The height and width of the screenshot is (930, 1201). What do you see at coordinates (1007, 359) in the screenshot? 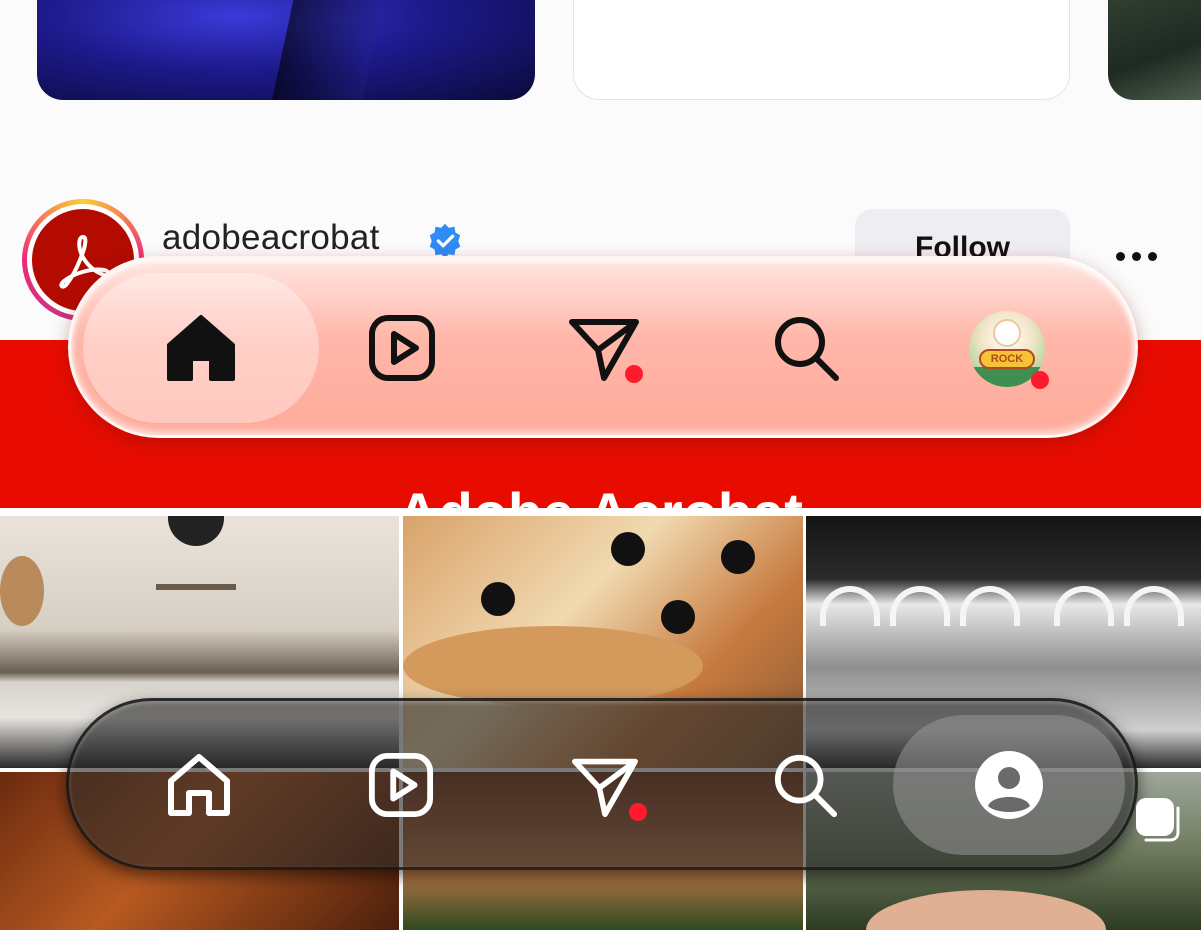
I see `avatar-badge: ROCK` at bounding box center [1007, 359].